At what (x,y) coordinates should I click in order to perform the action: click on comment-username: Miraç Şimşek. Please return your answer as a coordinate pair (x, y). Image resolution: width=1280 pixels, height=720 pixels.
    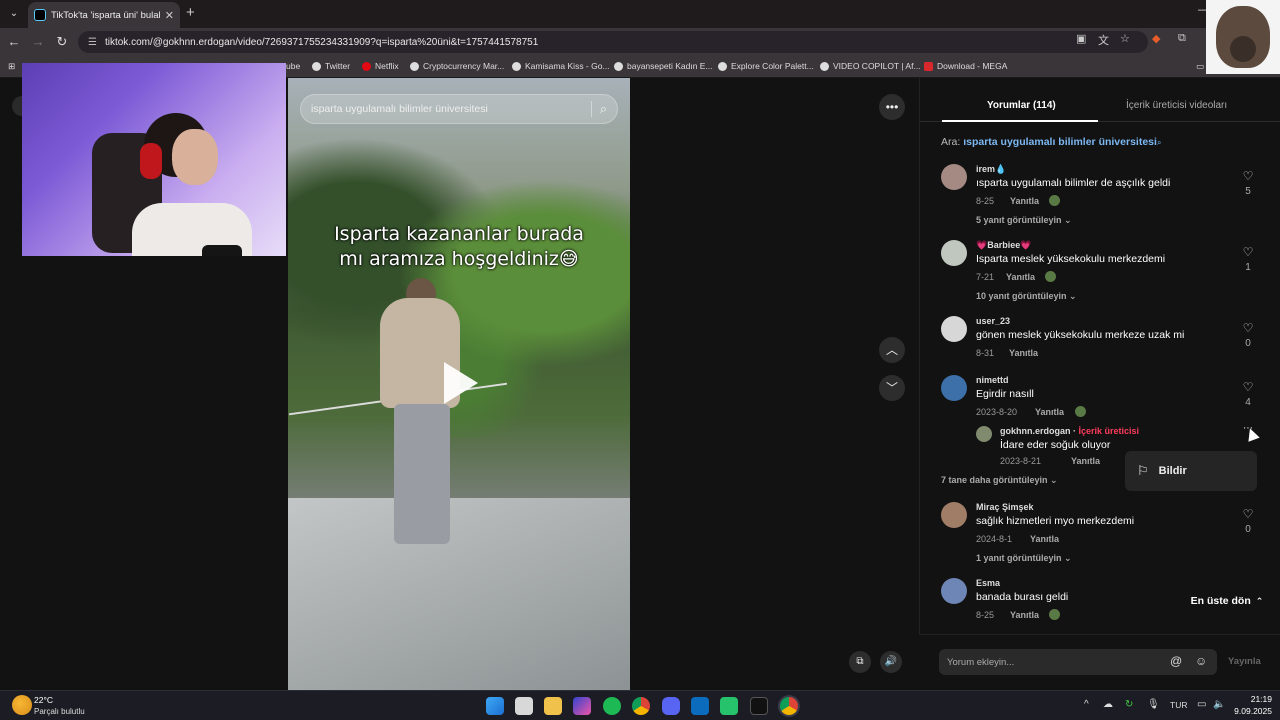
    Looking at the image, I should click on (1005, 507).